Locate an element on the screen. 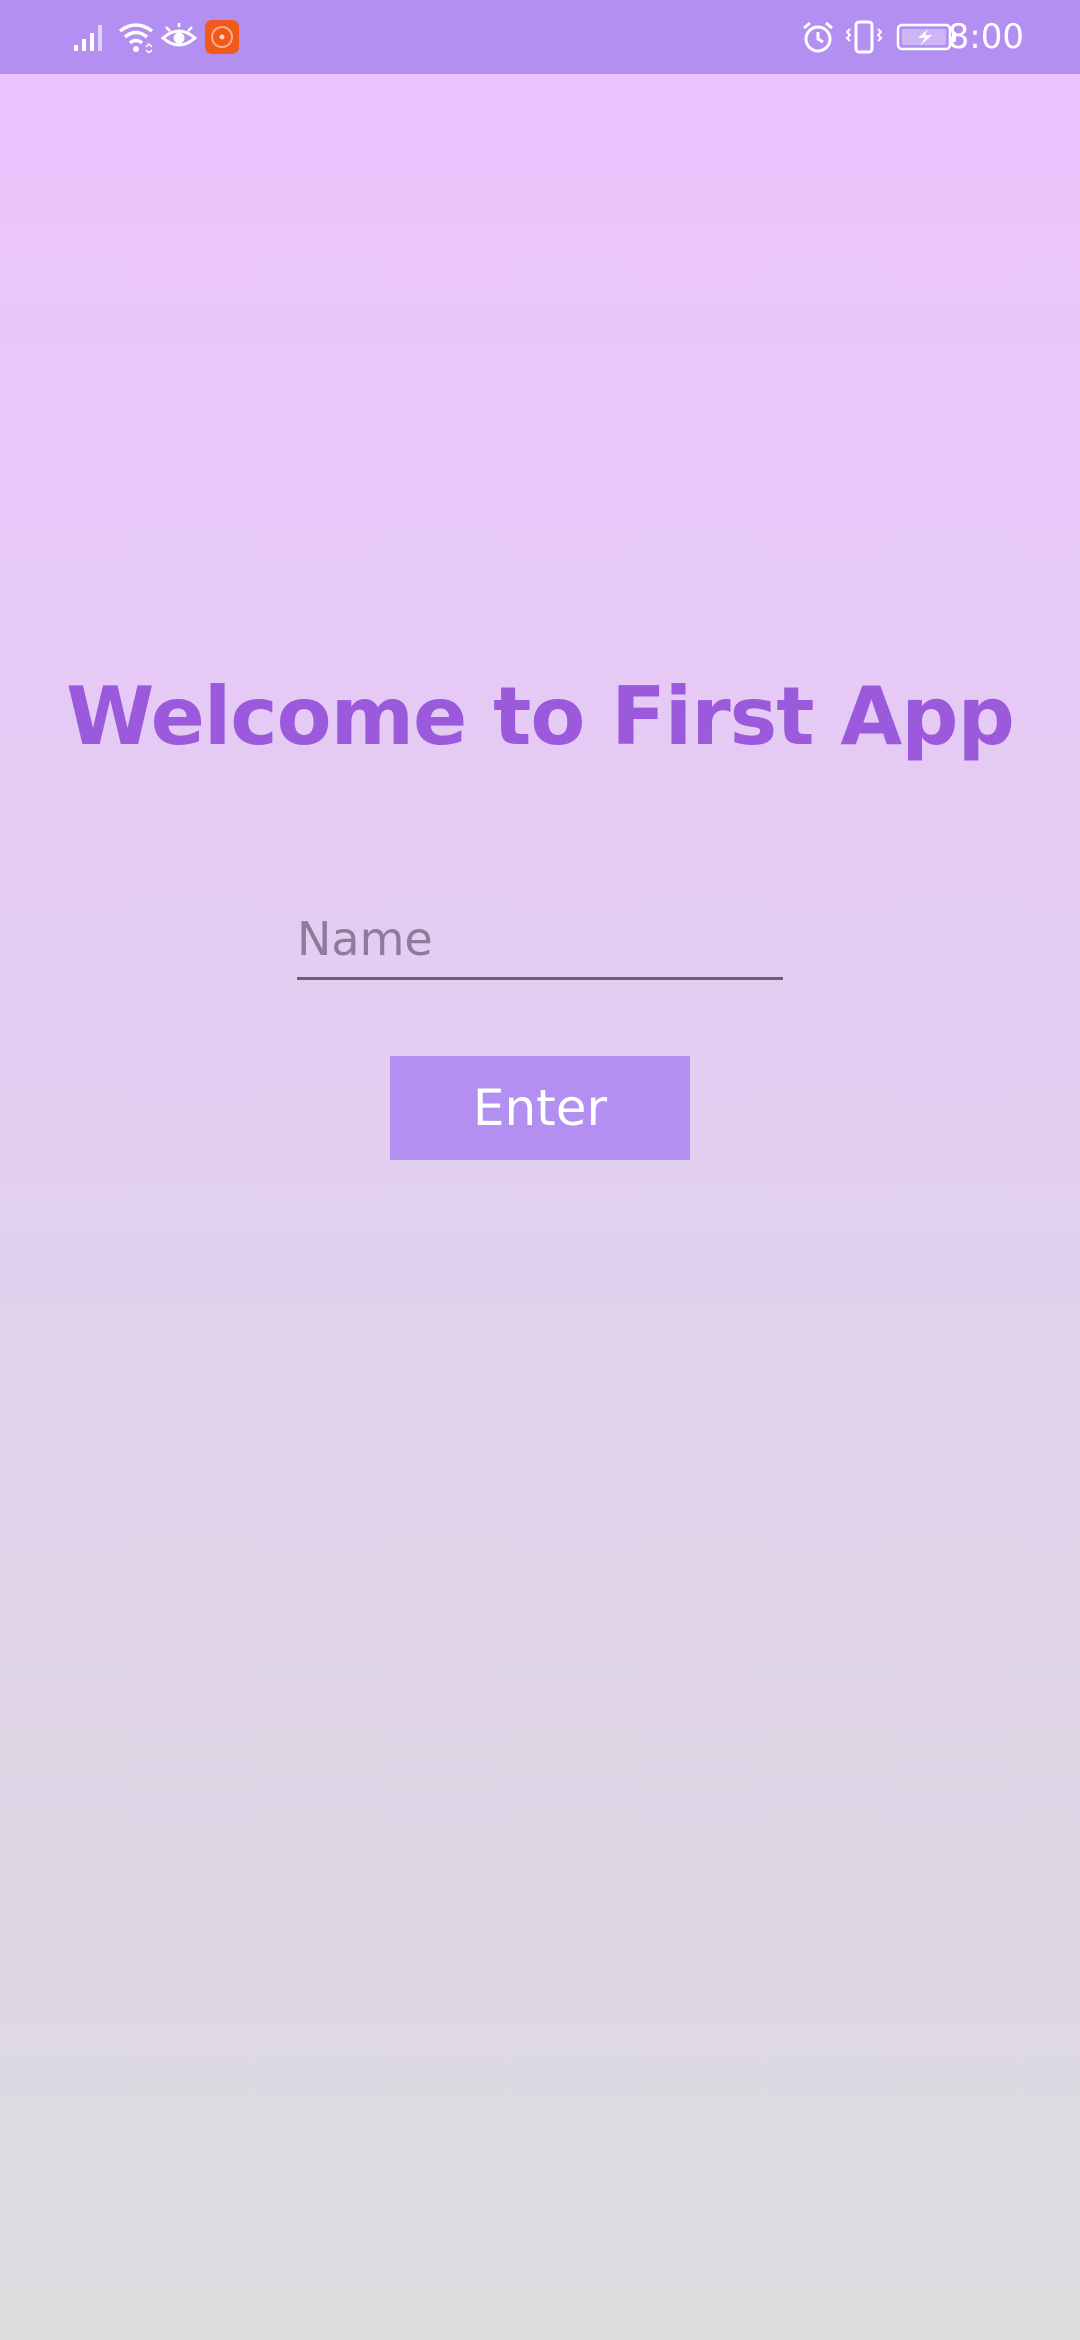  vibrate-icon is located at coordinates (864, 37).